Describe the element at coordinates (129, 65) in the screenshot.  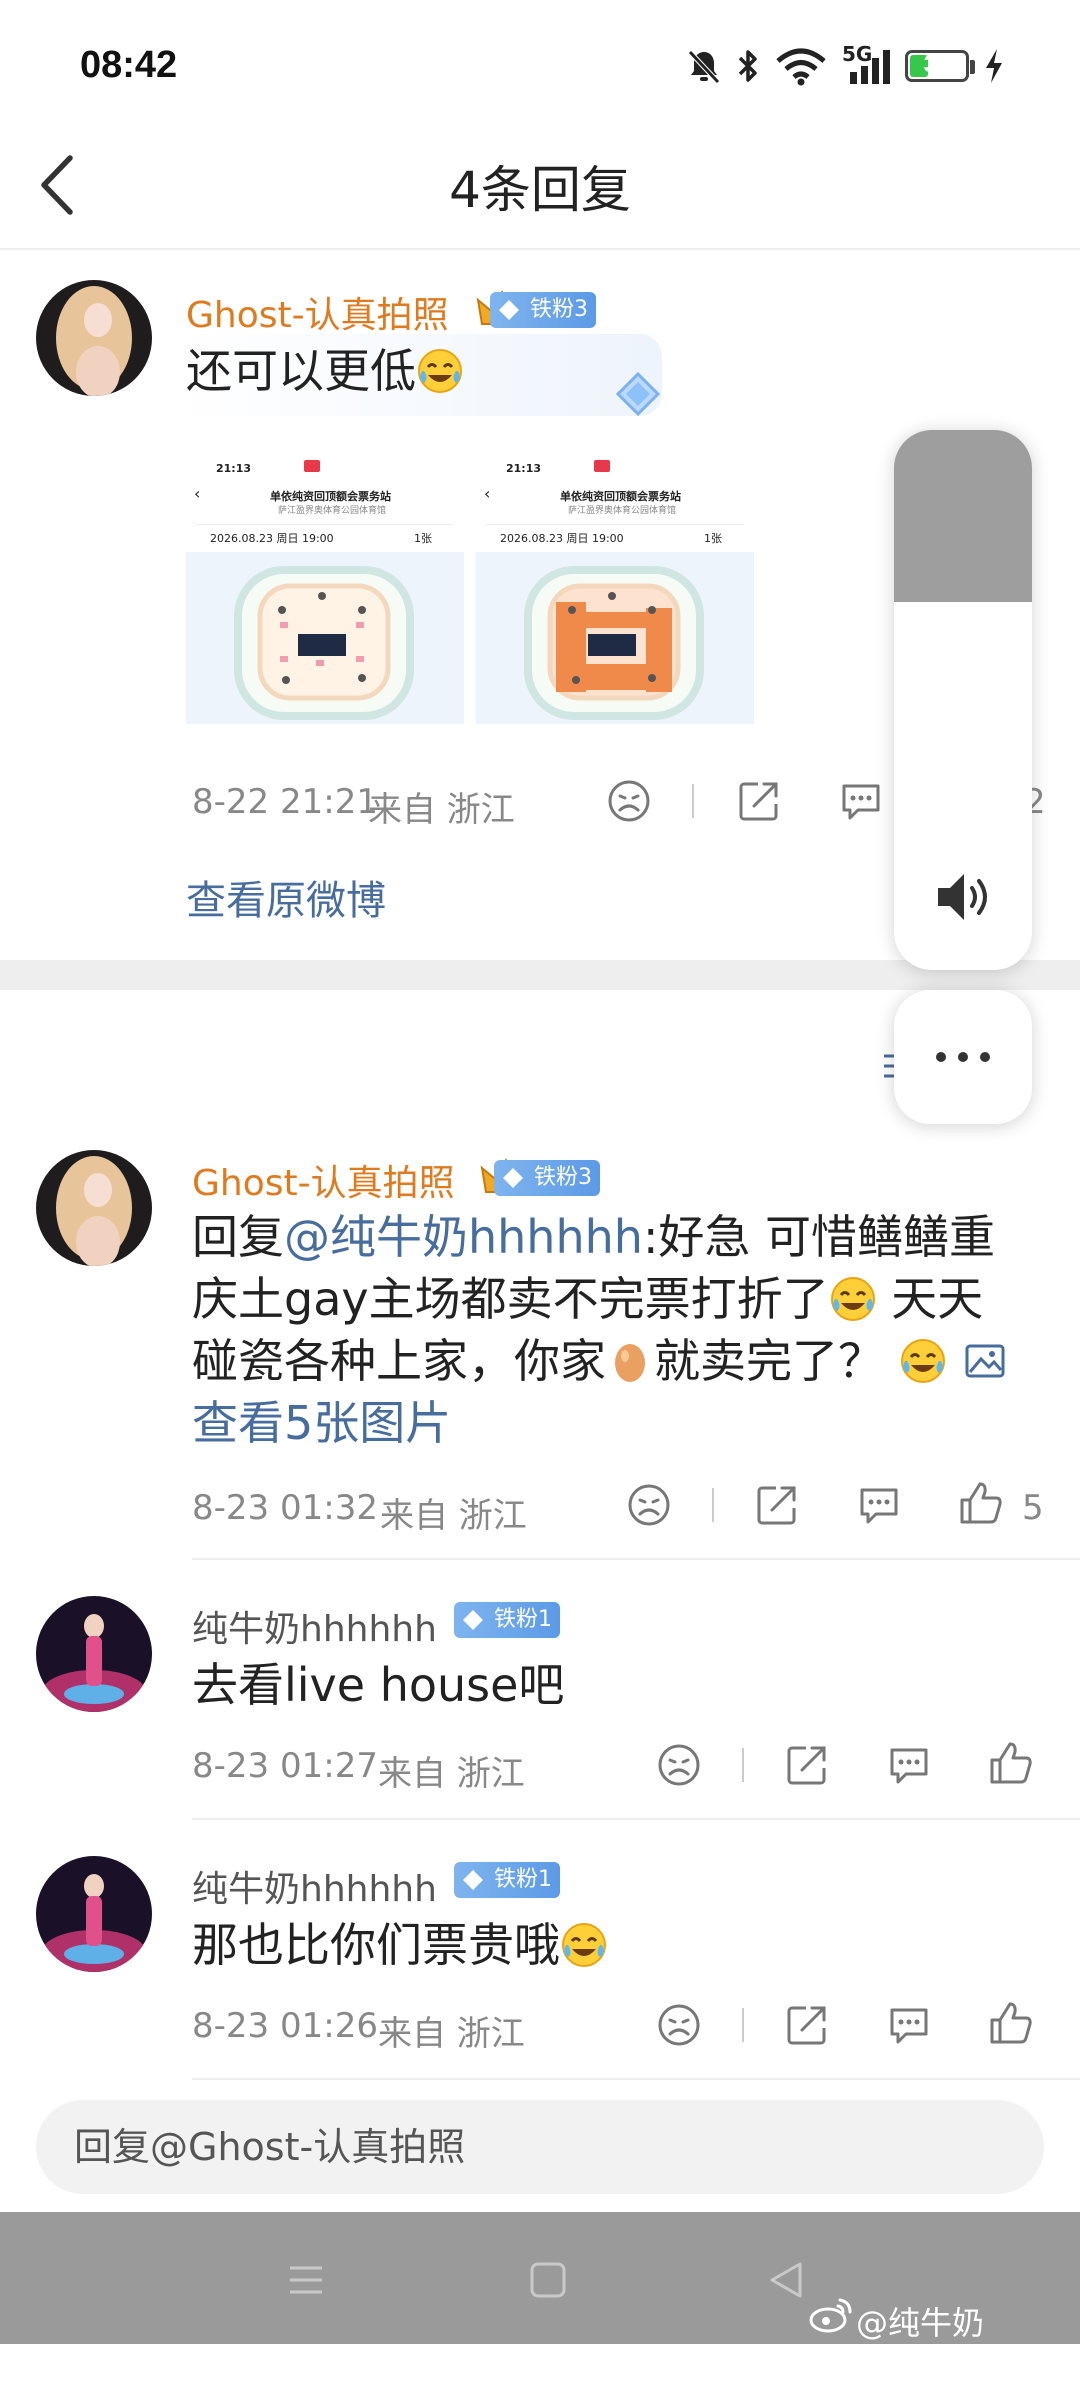
I see `status-time: 08:42` at that location.